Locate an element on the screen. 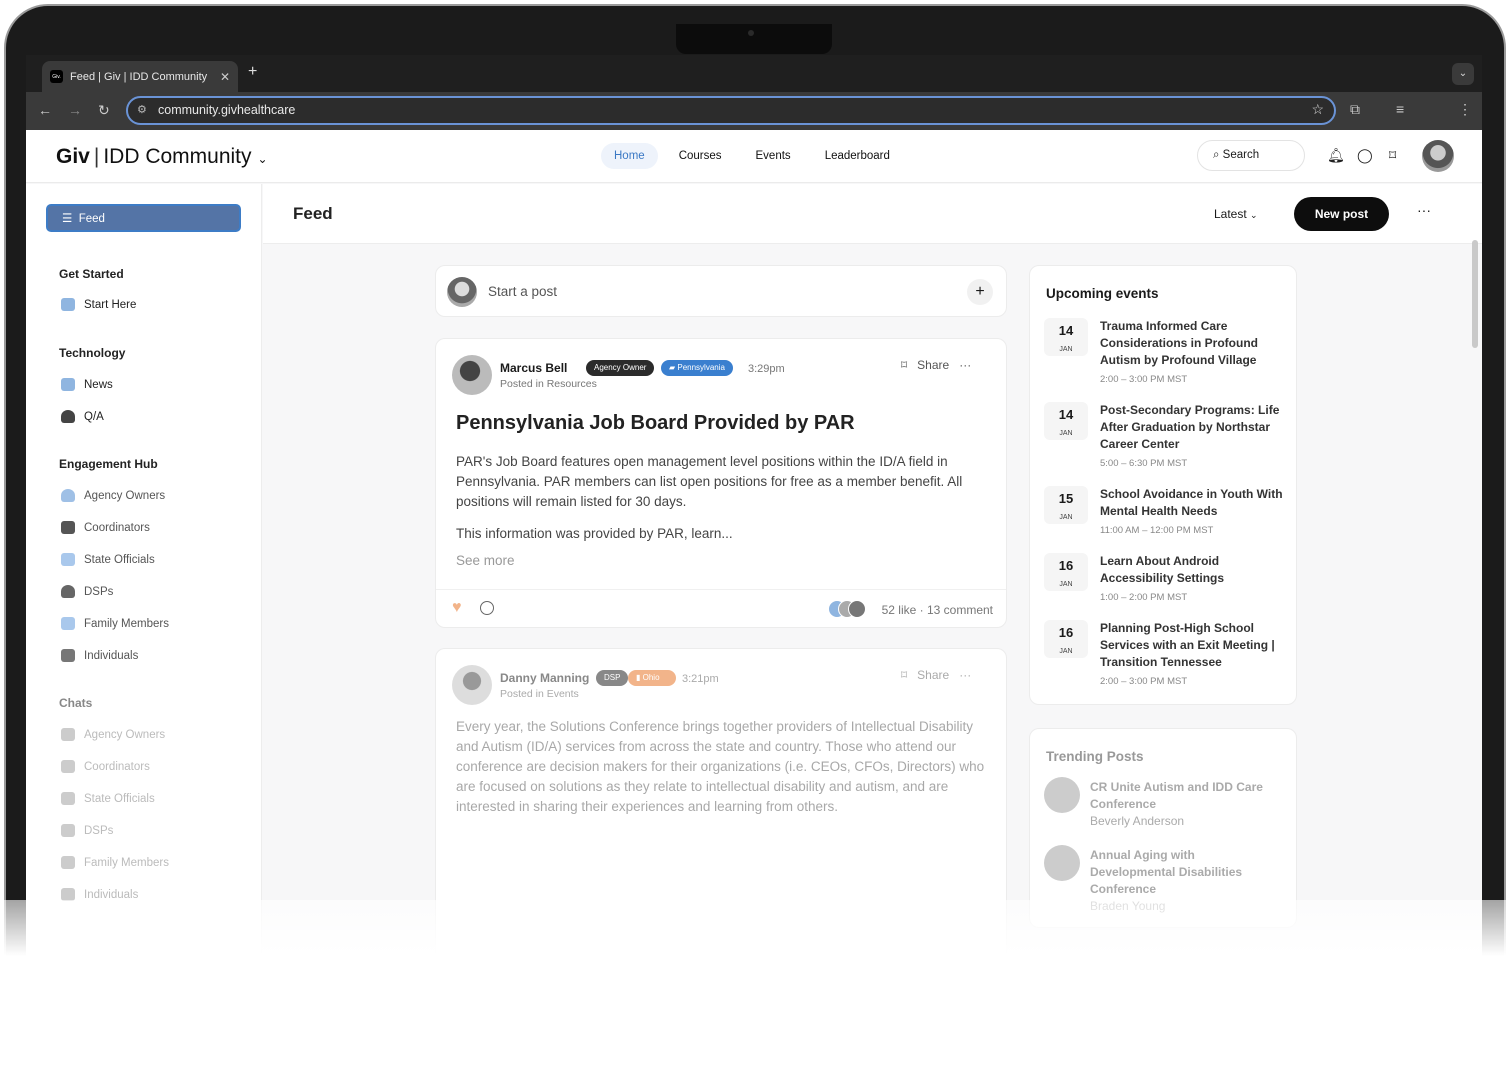 This screenshot has height=1086, width=1510. sidebar-item: Q/A is located at coordinates (82, 416).